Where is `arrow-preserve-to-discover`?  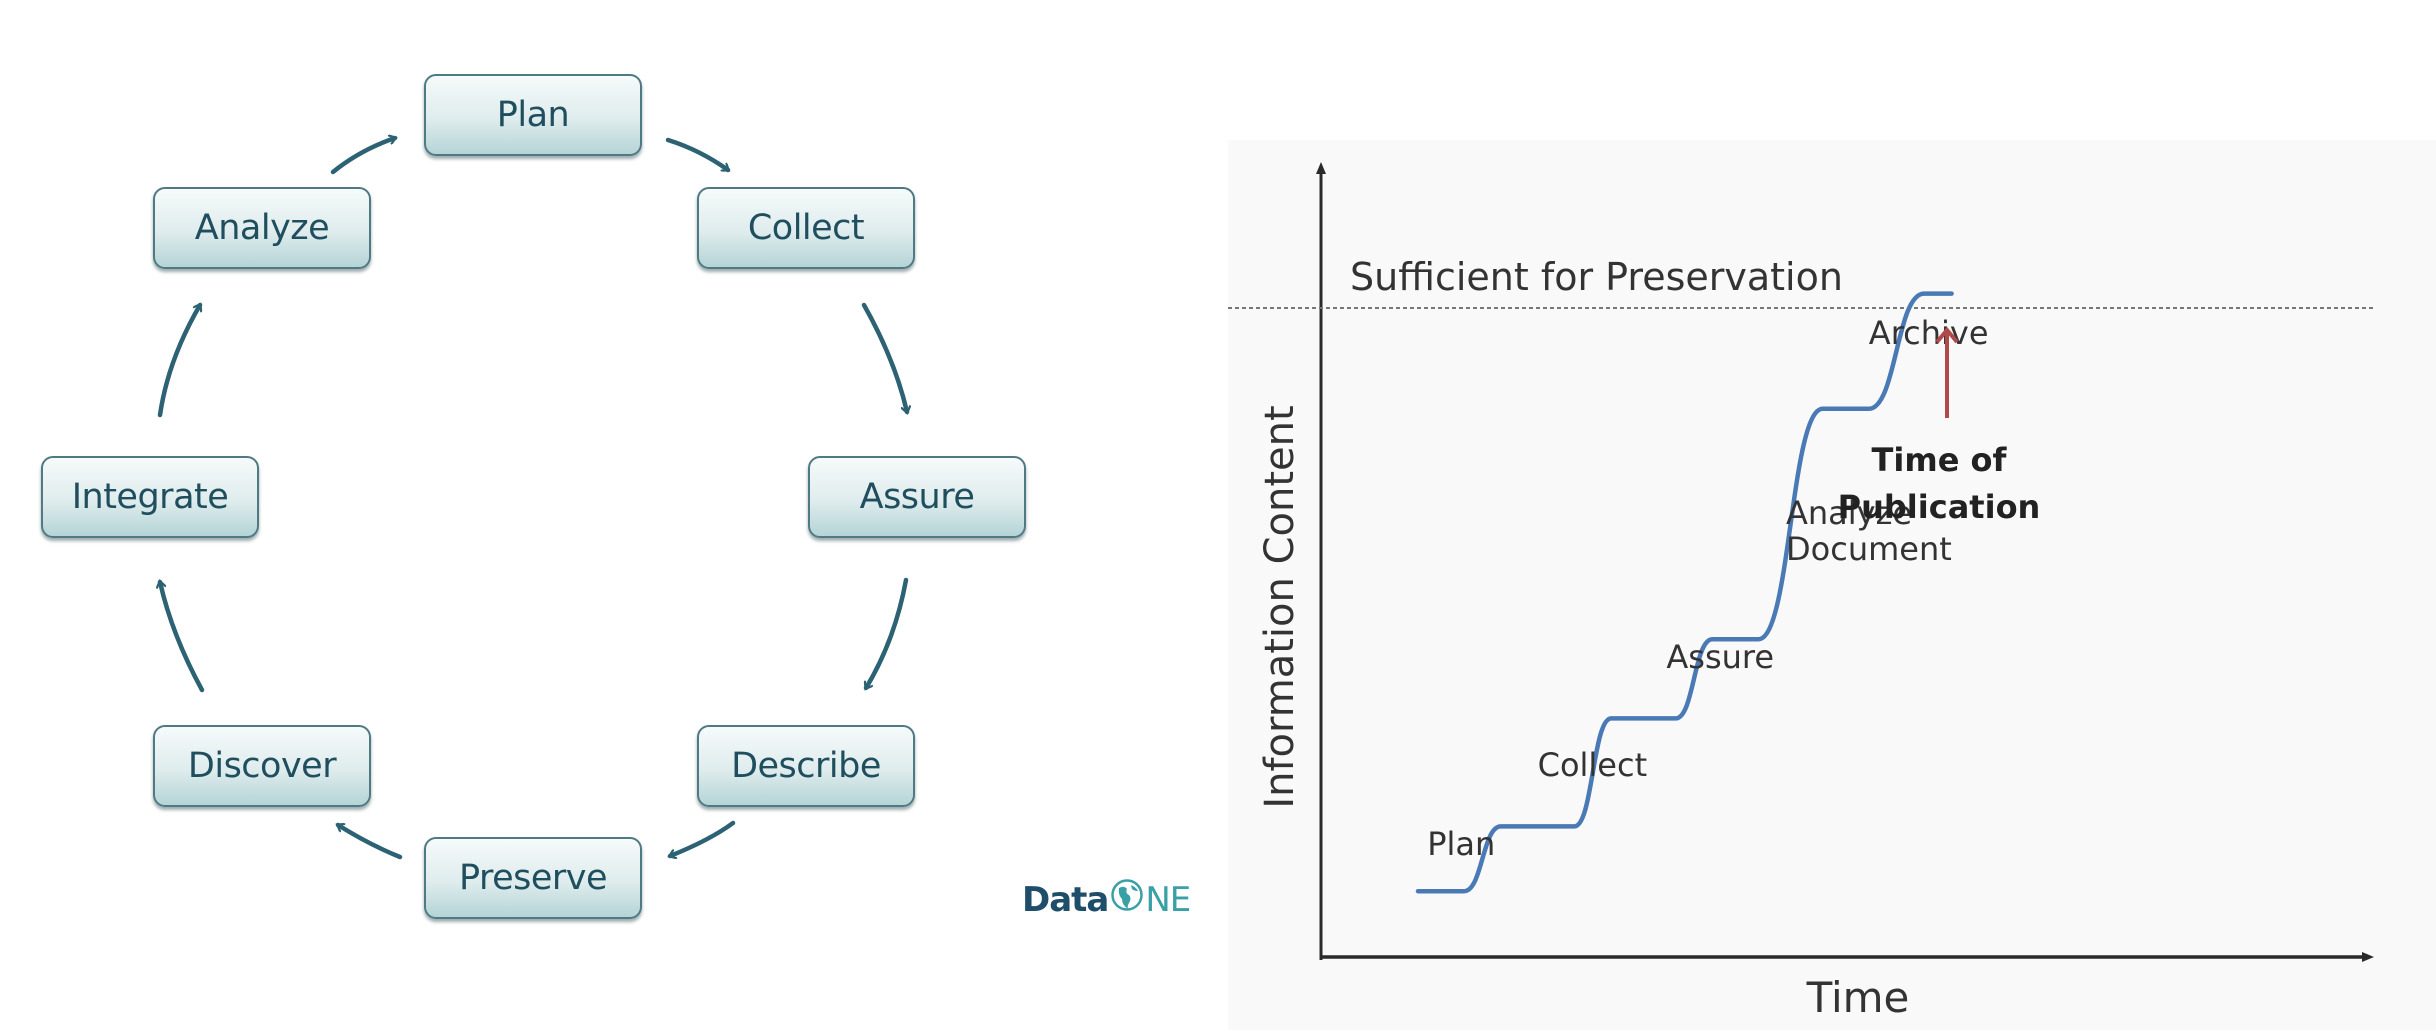 arrow-preserve-to-discover is located at coordinates (370, 841).